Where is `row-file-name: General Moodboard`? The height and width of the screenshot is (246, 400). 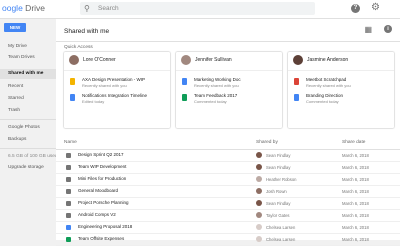 row-file-name: General Moodboard is located at coordinates (98, 190).